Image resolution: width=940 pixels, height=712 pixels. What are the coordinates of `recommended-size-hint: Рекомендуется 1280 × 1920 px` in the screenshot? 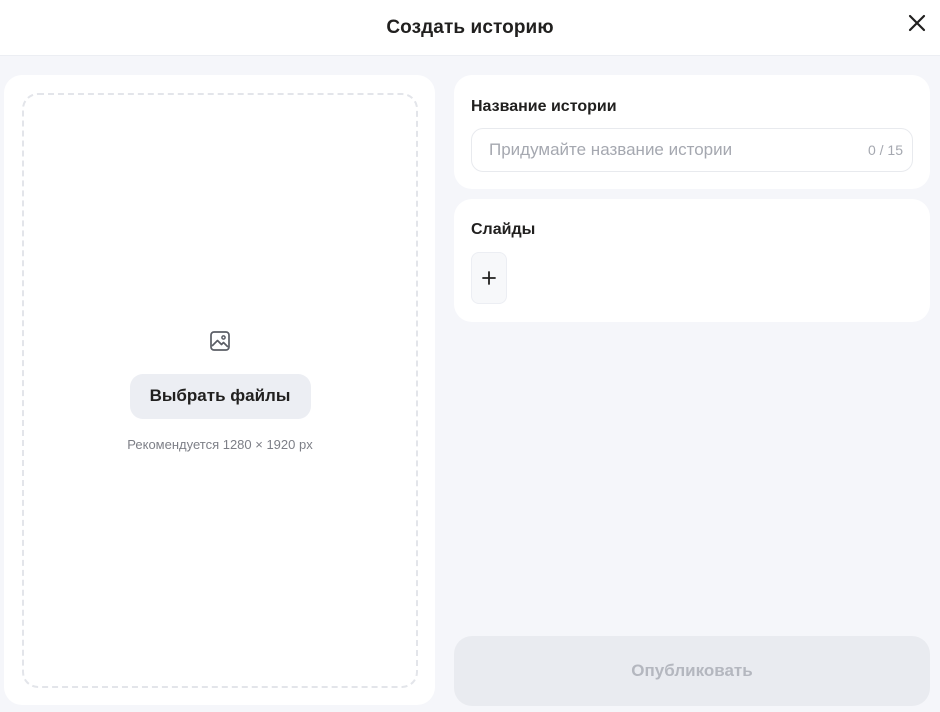 It's located at (220, 444).